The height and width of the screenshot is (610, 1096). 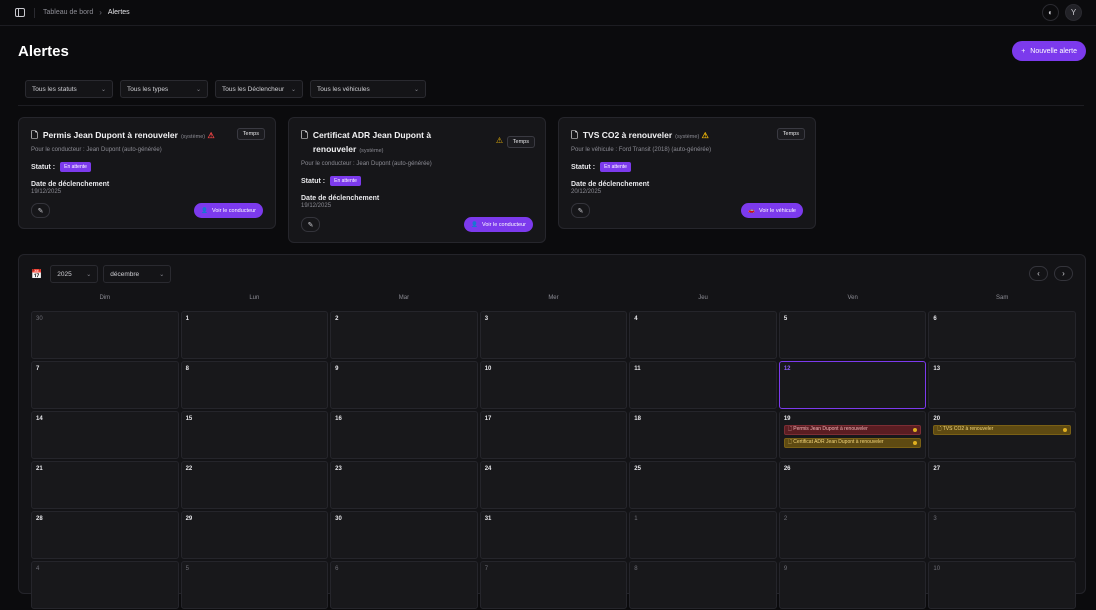 I want to click on trigger-filter-value: Tous les Déclencheur, so click(x=253, y=89).